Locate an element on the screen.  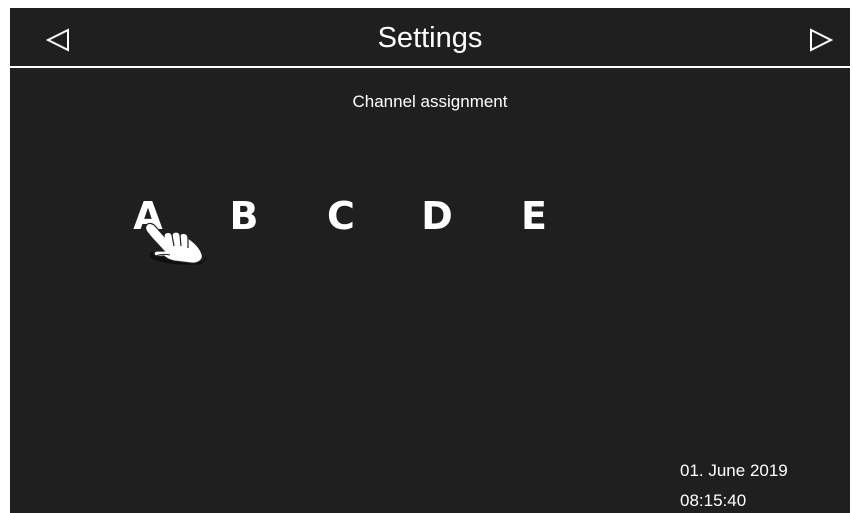
next-page-button is located at coordinates (821, 40).